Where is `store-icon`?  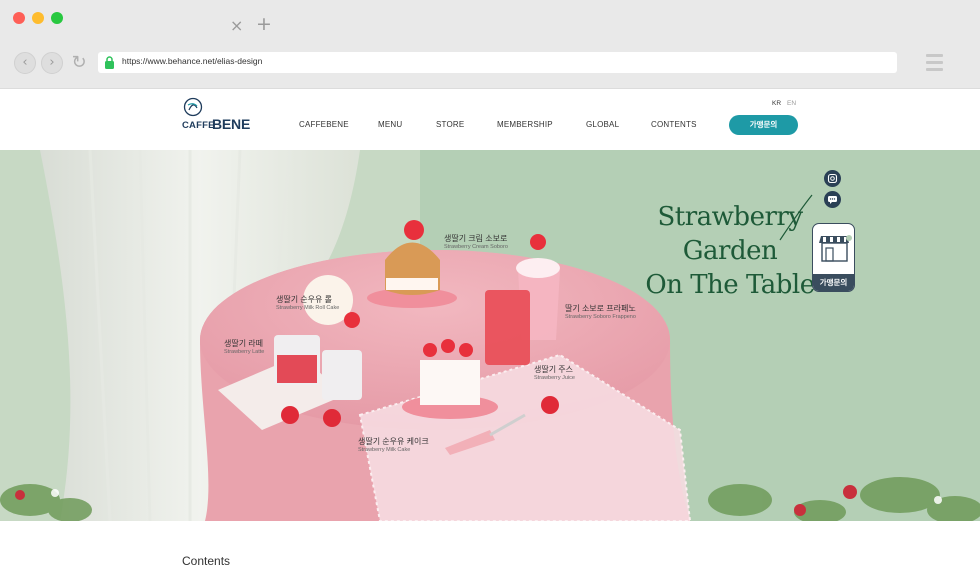 store-icon is located at coordinates (835, 248).